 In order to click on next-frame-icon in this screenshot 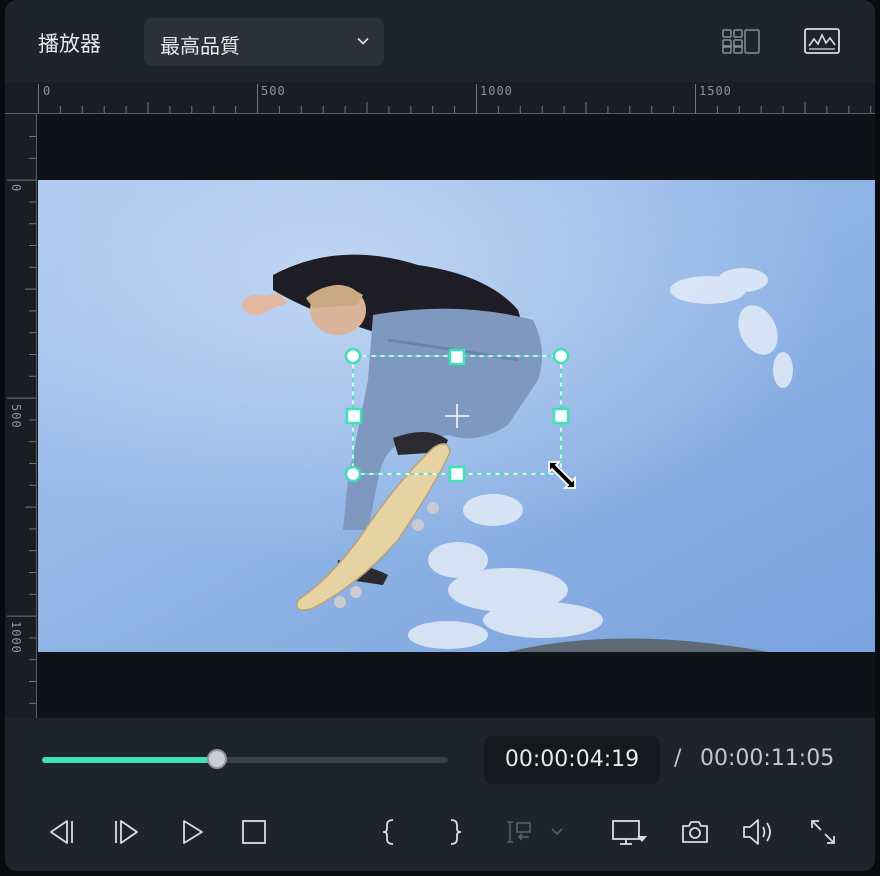, I will do `click(126, 832)`.